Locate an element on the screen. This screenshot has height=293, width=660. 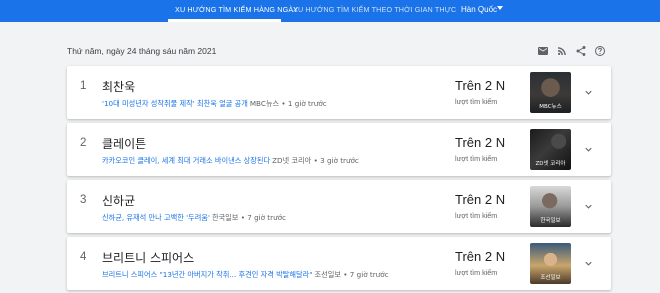
trend-thumbnail: ZD넷 코리아 is located at coordinates (550, 149).